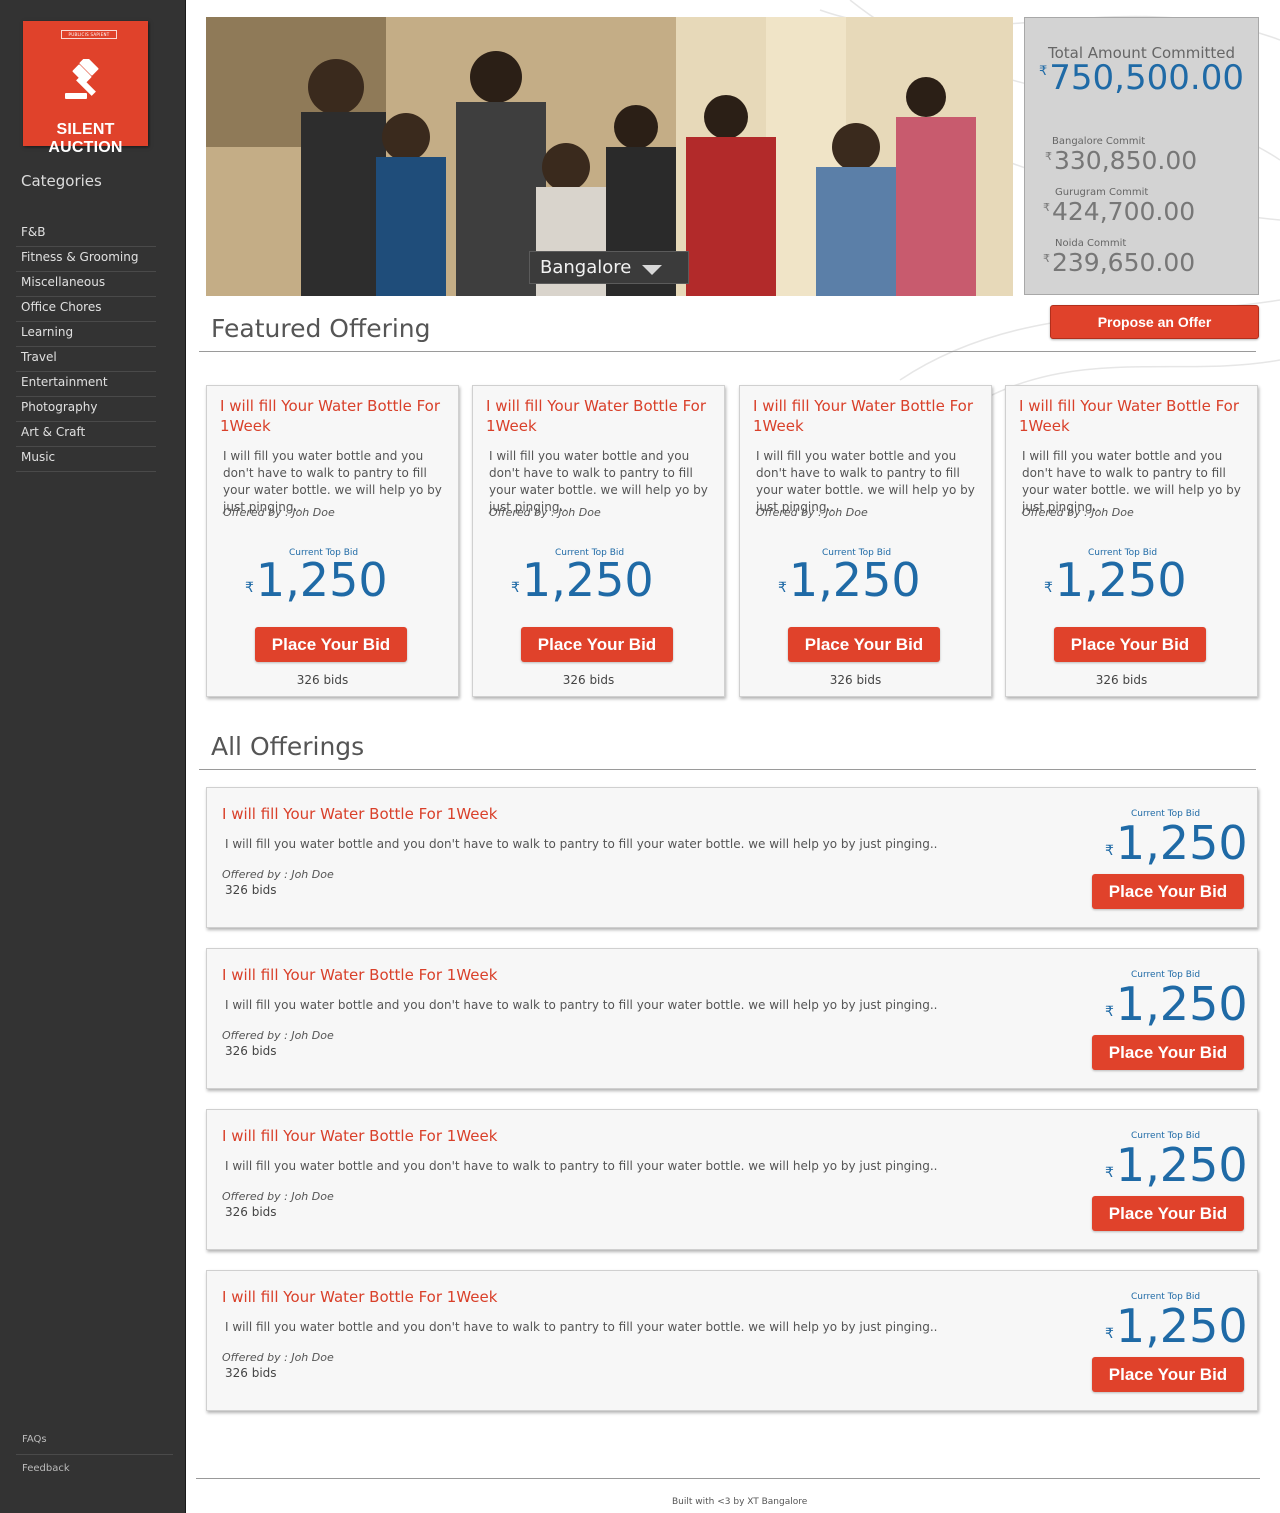  What do you see at coordinates (94, 1442) in the screenshot?
I see `faqs-link: FAQs` at bounding box center [94, 1442].